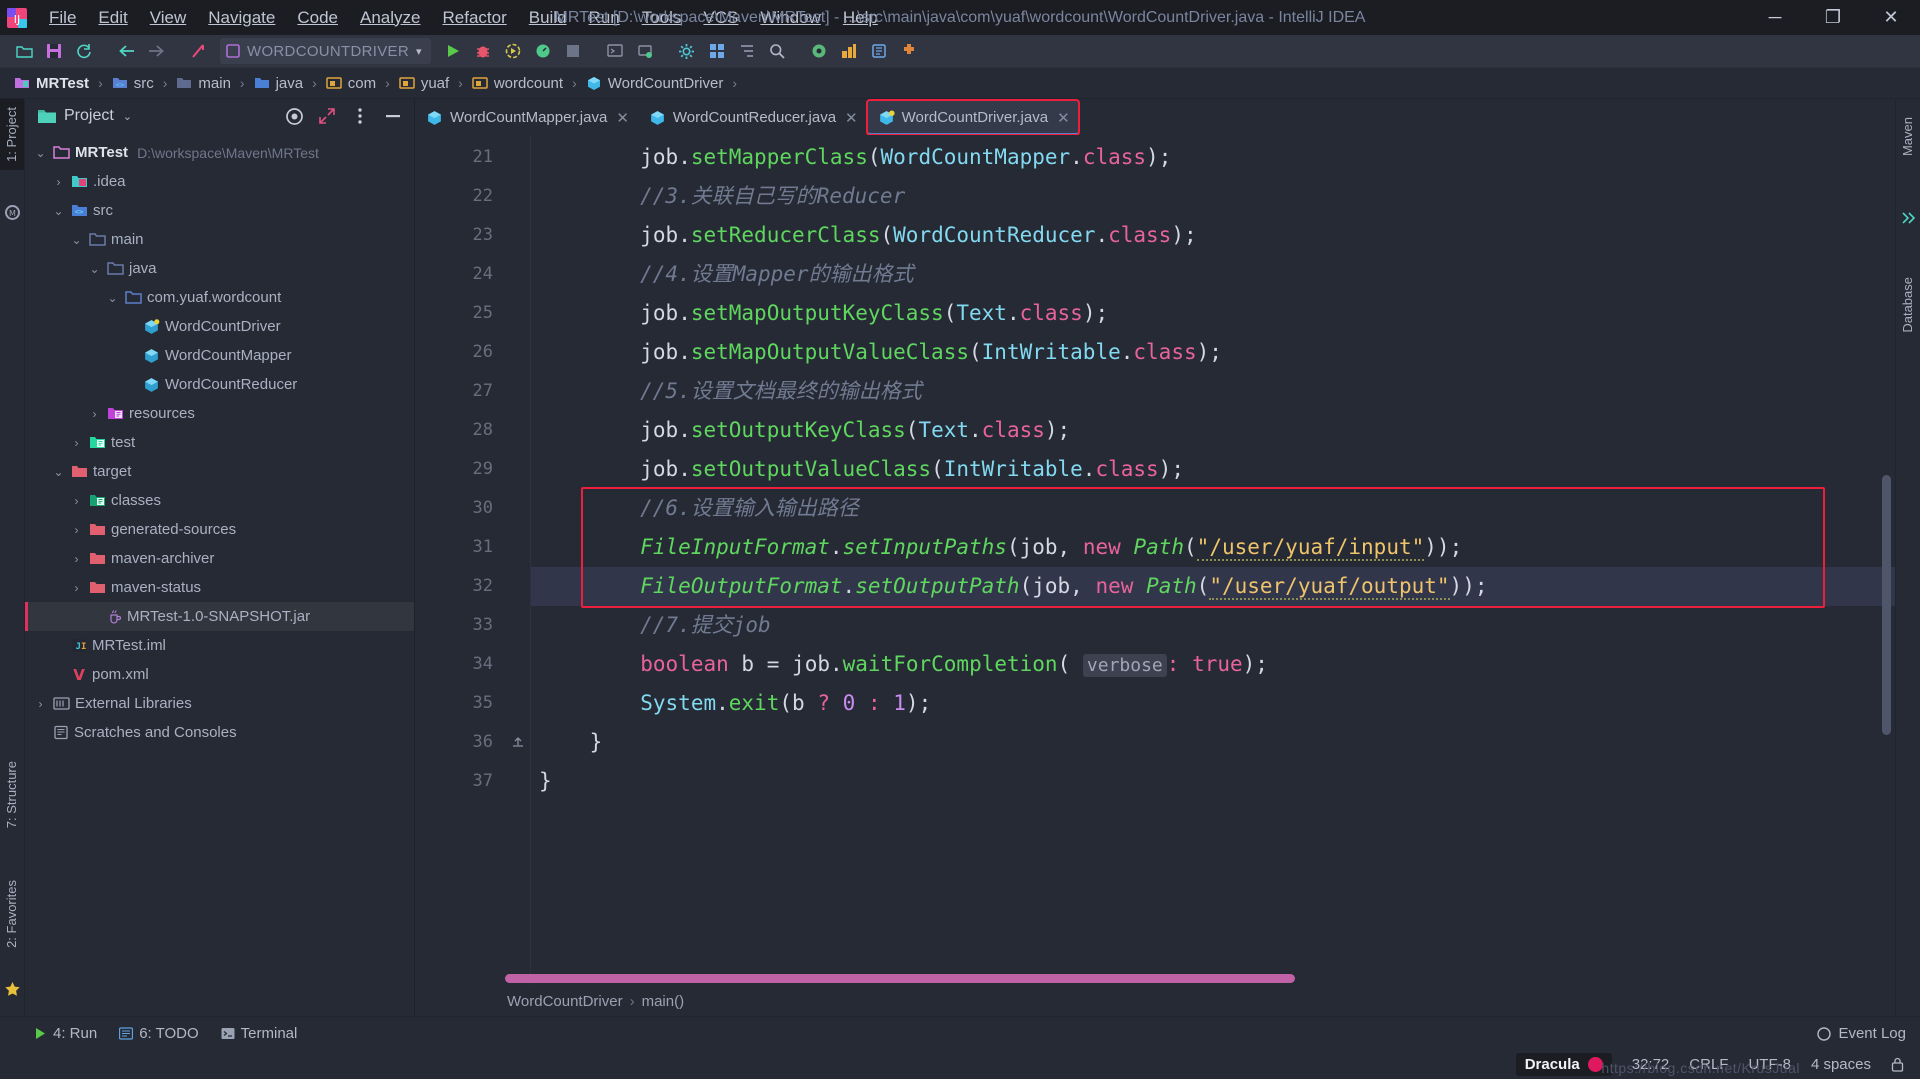  I want to click on layout-grid-icon, so click(717, 51).